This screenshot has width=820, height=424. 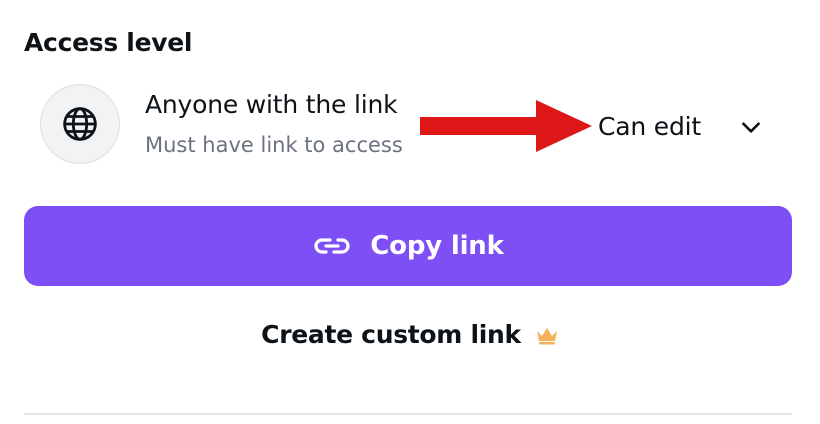 I want to click on chevron-down-icon, so click(x=751, y=127).